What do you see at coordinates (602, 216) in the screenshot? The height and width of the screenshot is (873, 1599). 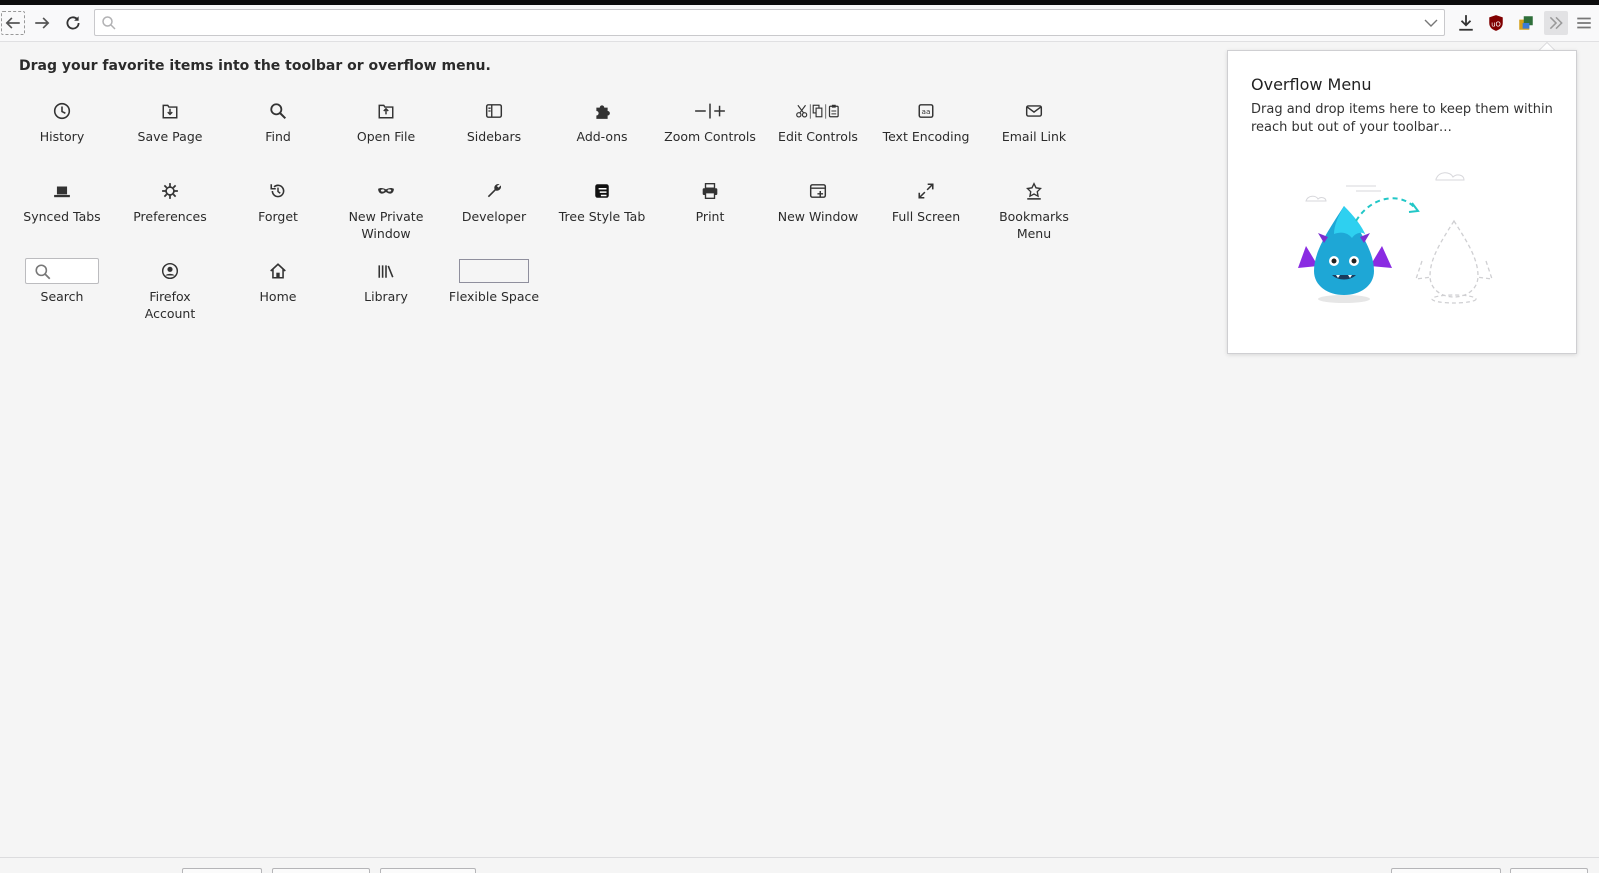 I see `palette-item-label: Tree Style Tab` at bounding box center [602, 216].